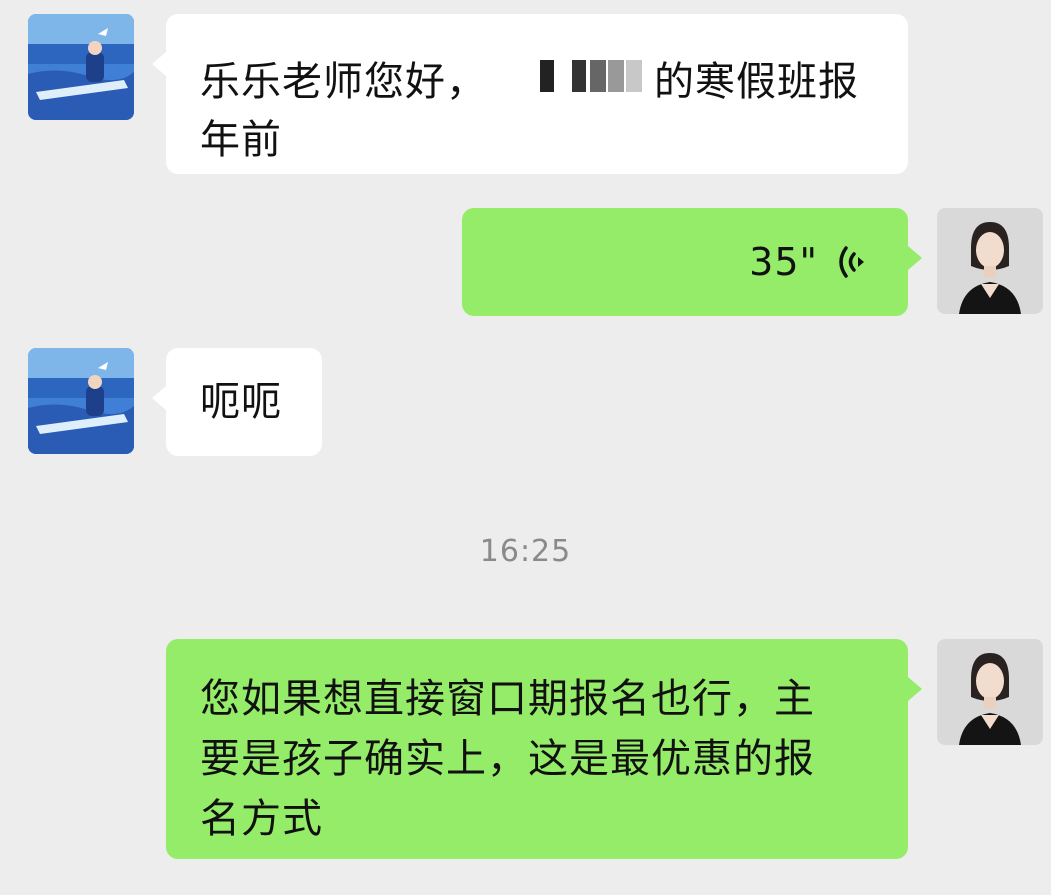  Describe the element at coordinates (241, 402) in the screenshot. I see `message-text-line: 呃呃` at that location.